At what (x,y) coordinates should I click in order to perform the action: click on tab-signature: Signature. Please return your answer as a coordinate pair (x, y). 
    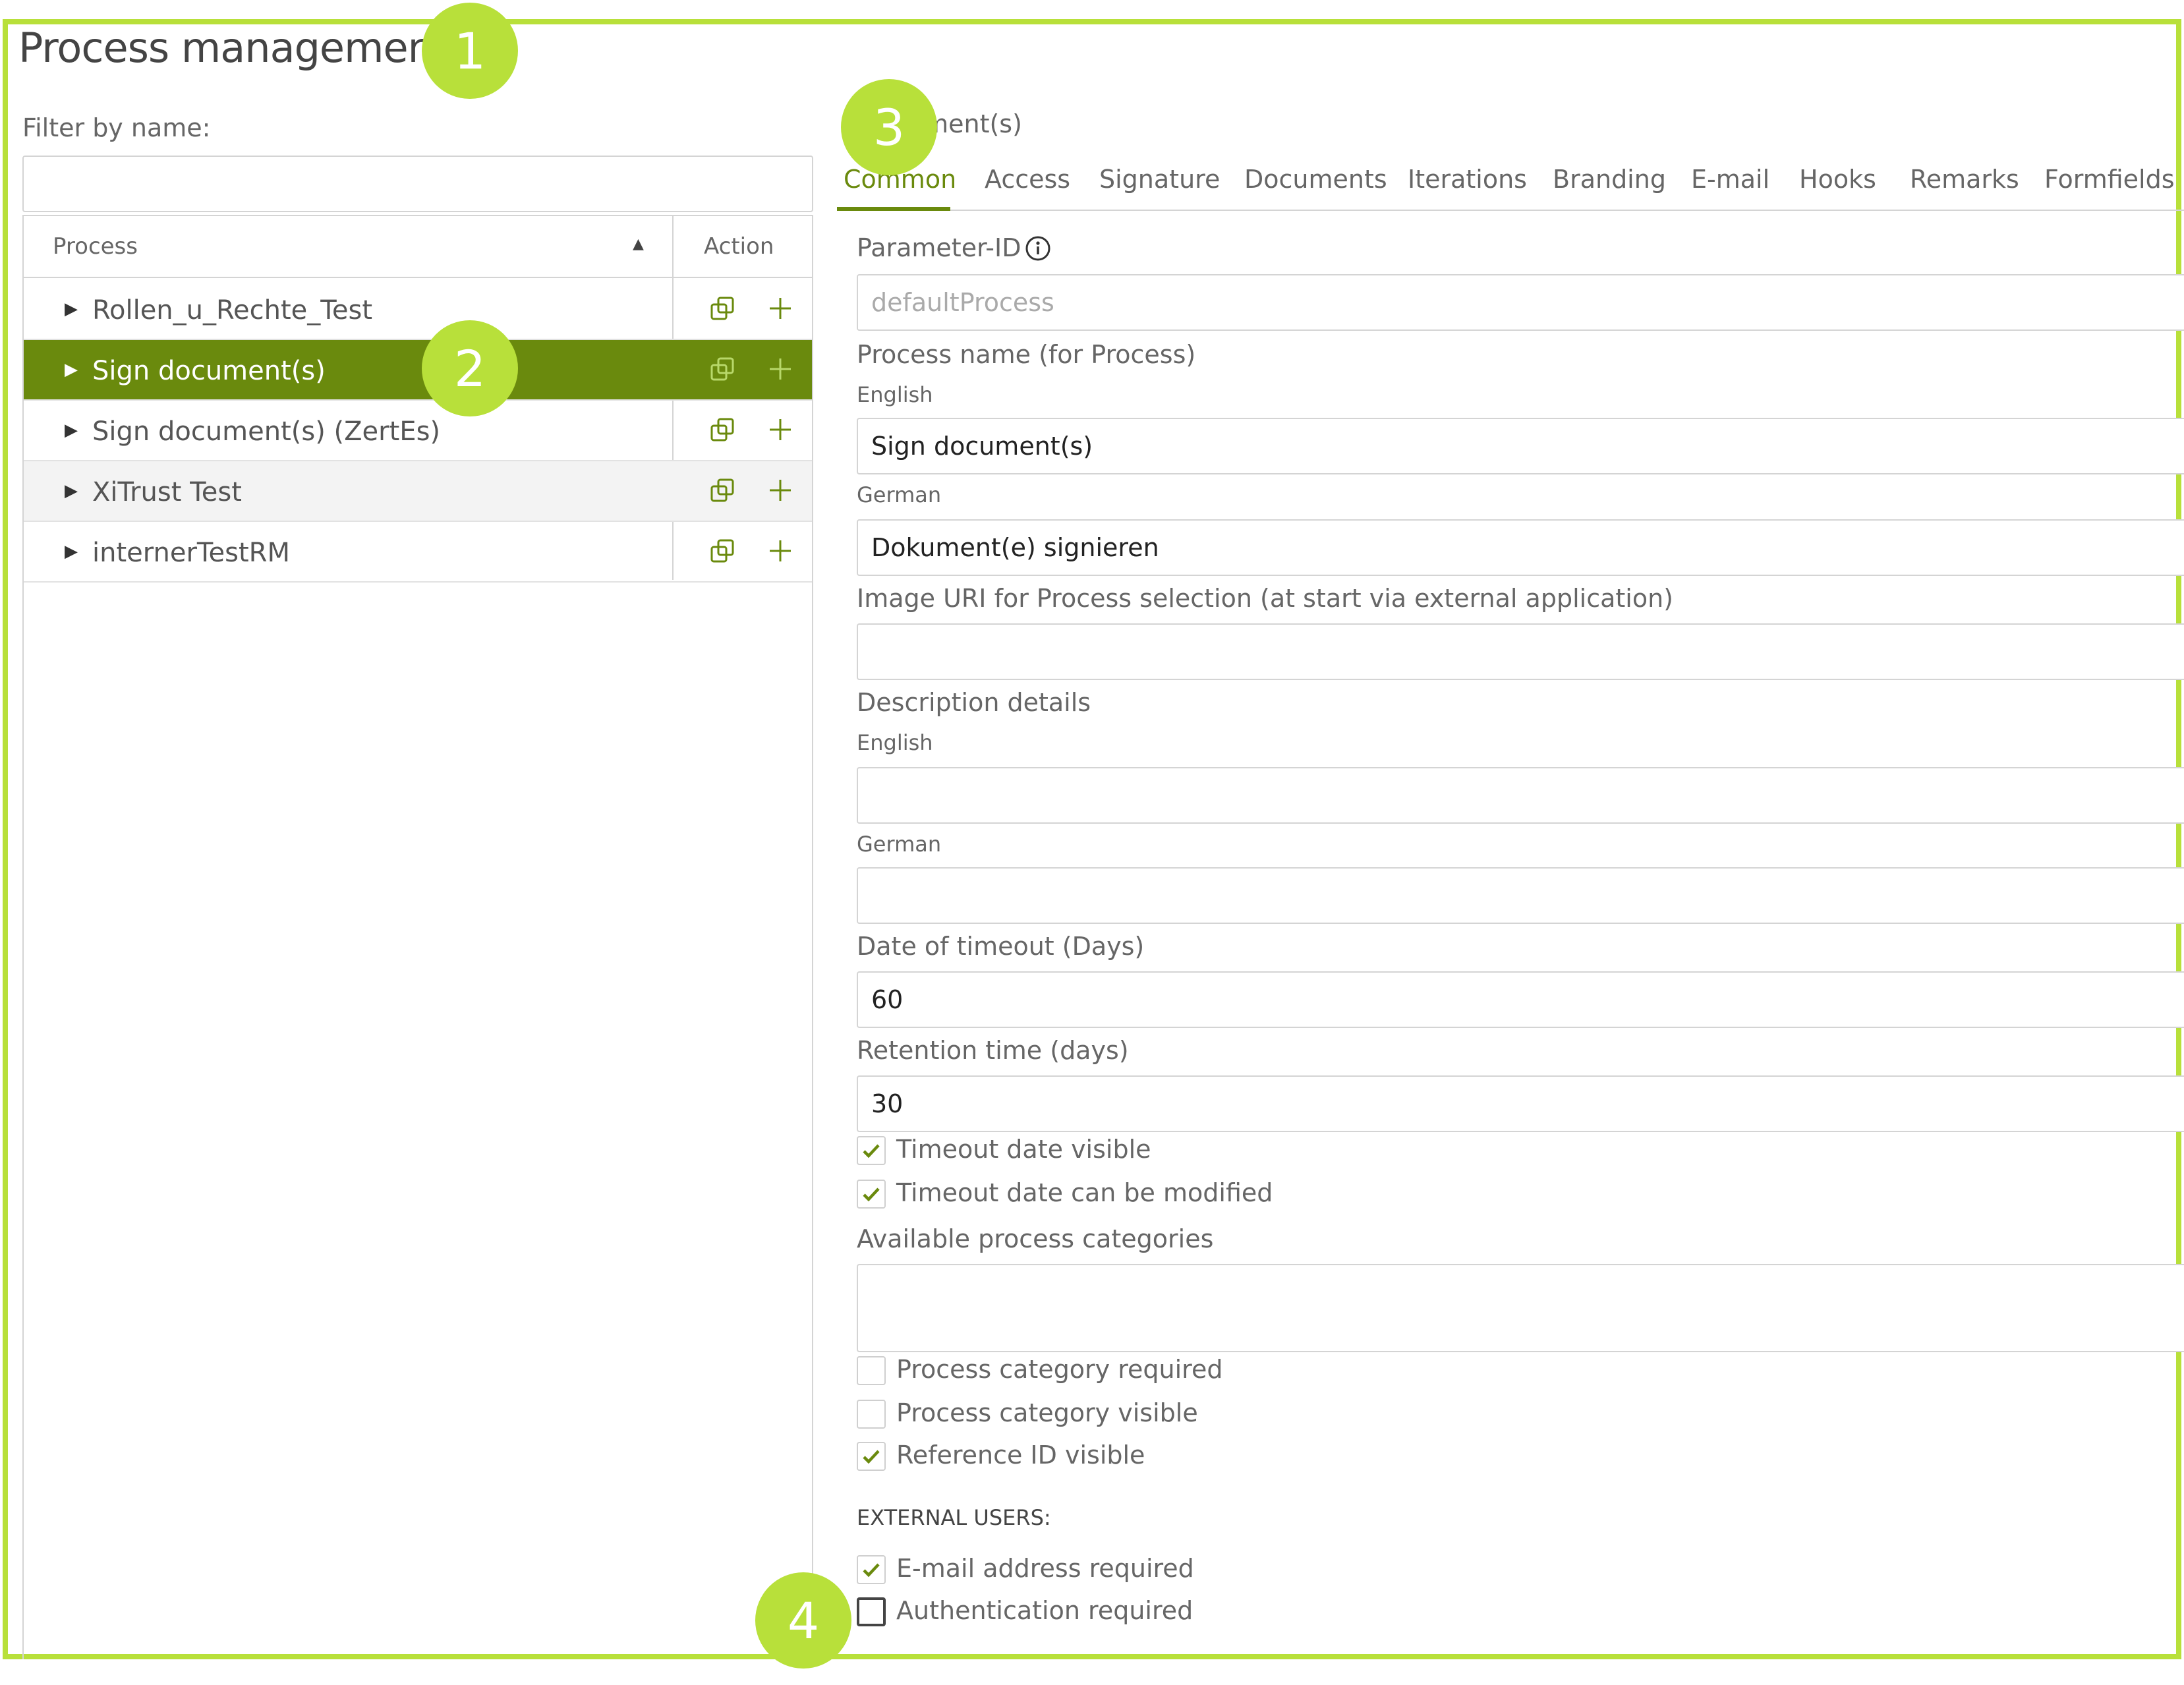
    Looking at the image, I should click on (1159, 179).